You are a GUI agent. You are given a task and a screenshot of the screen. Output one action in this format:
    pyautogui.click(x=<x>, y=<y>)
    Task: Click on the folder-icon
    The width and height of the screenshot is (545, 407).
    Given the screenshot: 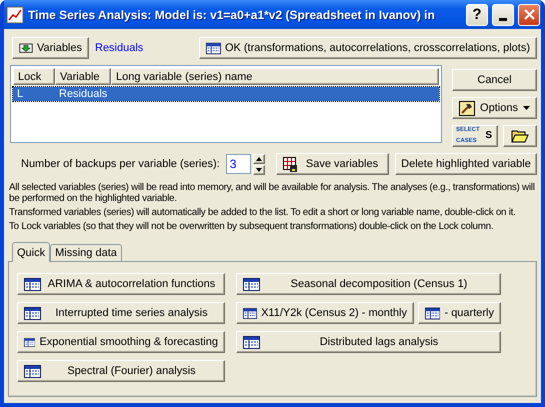 What is the action you would take?
    pyautogui.click(x=520, y=136)
    